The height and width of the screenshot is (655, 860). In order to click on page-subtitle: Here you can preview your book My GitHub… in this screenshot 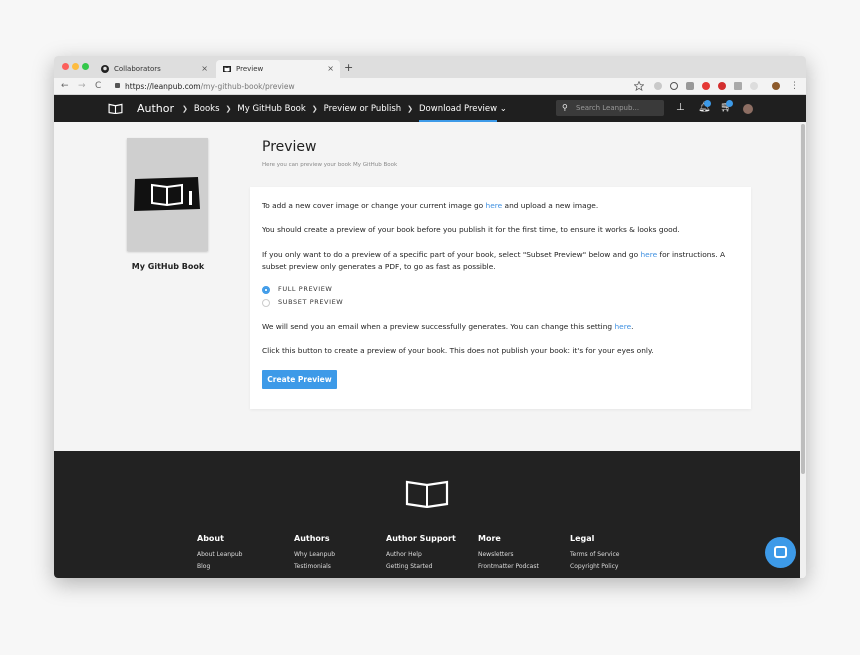, I will do `click(330, 165)`.